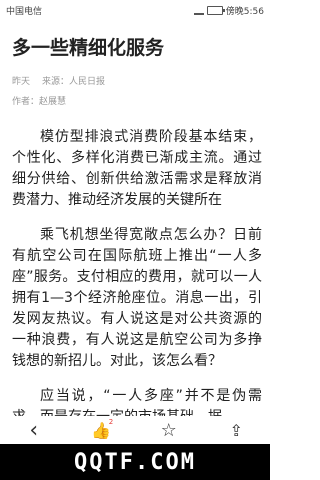 This screenshot has width=320, height=480. What do you see at coordinates (39, 102) in the screenshot?
I see `article-author: 作者：赵展慧` at bounding box center [39, 102].